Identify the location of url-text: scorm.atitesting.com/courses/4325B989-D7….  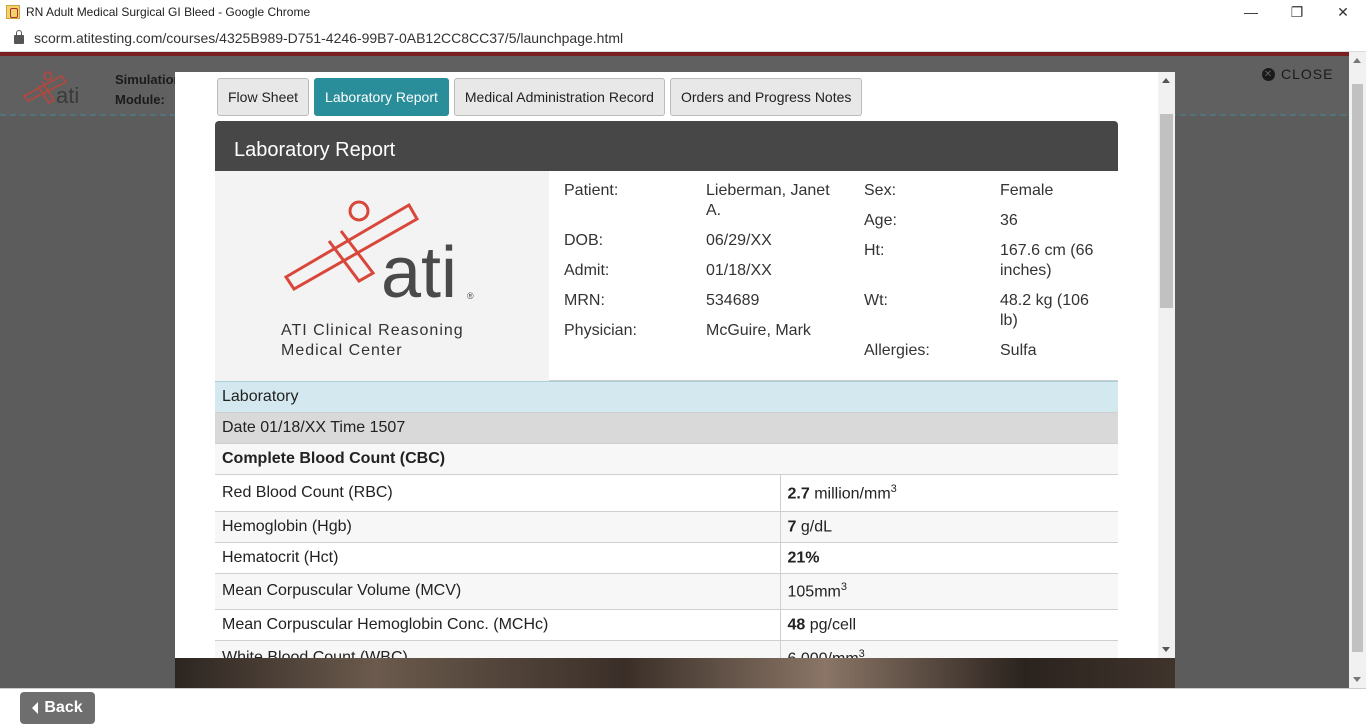
(328, 38).